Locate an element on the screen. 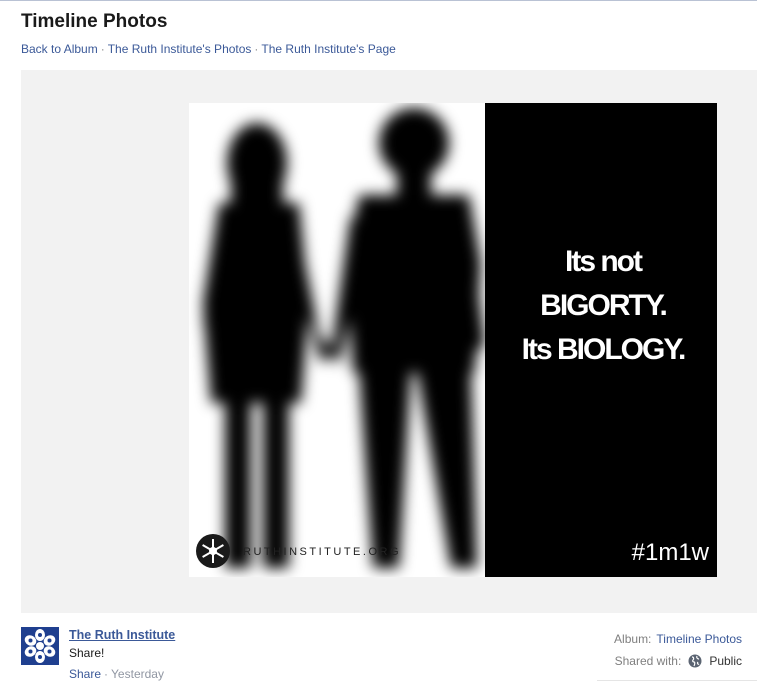 This screenshot has height=684, width=757. album-label: Album: is located at coordinates (633, 639).